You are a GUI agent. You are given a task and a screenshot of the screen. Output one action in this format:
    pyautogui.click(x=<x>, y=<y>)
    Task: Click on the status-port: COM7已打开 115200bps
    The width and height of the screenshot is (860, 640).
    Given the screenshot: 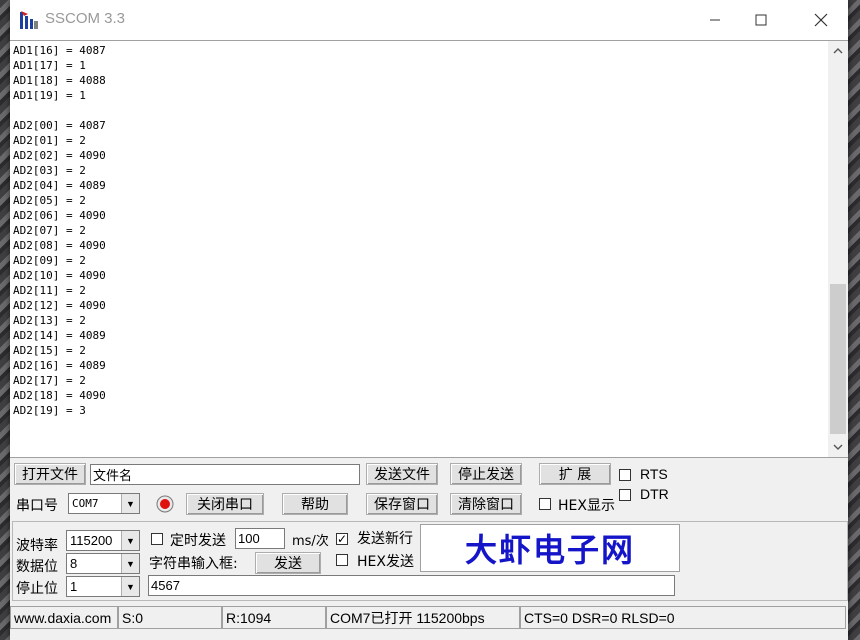 What is the action you would take?
    pyautogui.click(x=423, y=617)
    